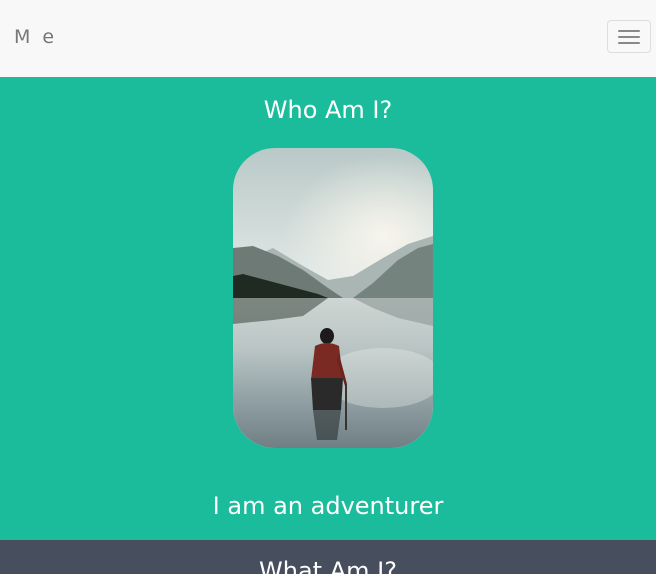 This screenshot has height=574, width=656. What do you see at coordinates (629, 36) in the screenshot?
I see `navbar-toggle-button` at bounding box center [629, 36].